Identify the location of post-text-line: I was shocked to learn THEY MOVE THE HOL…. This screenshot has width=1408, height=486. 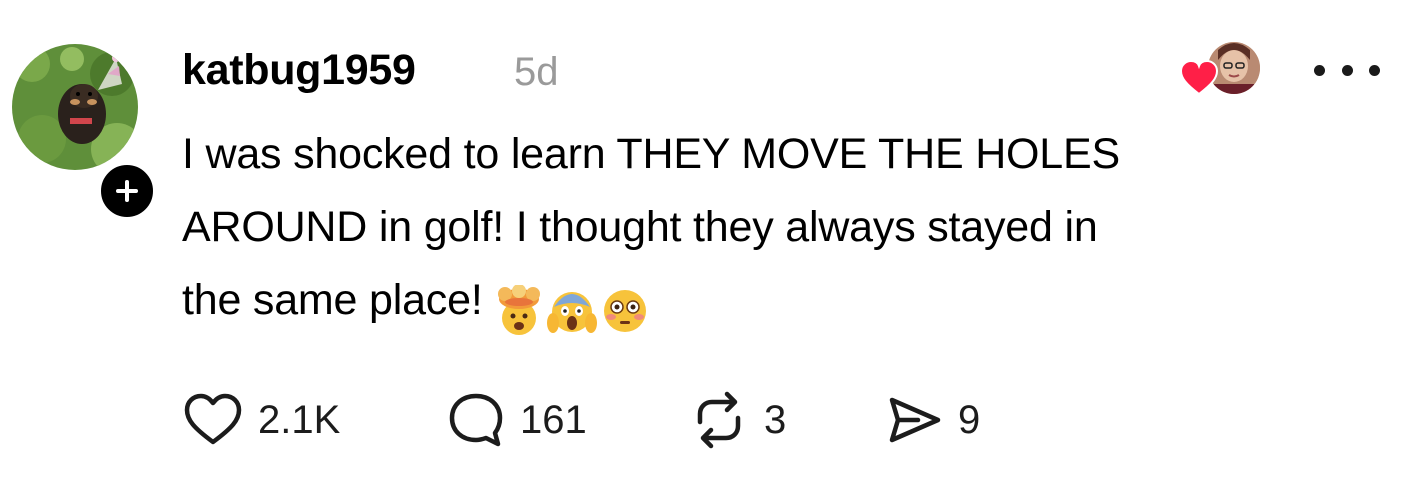
(651, 154).